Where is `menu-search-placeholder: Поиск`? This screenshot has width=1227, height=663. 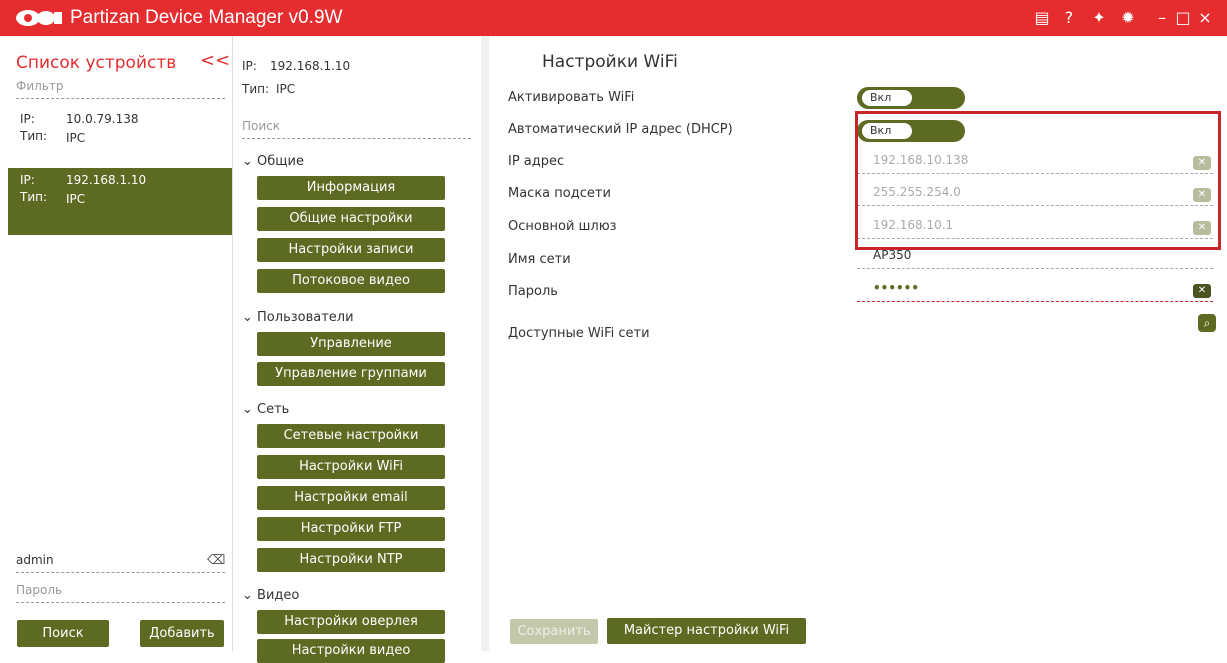 menu-search-placeholder: Поиск is located at coordinates (261, 126).